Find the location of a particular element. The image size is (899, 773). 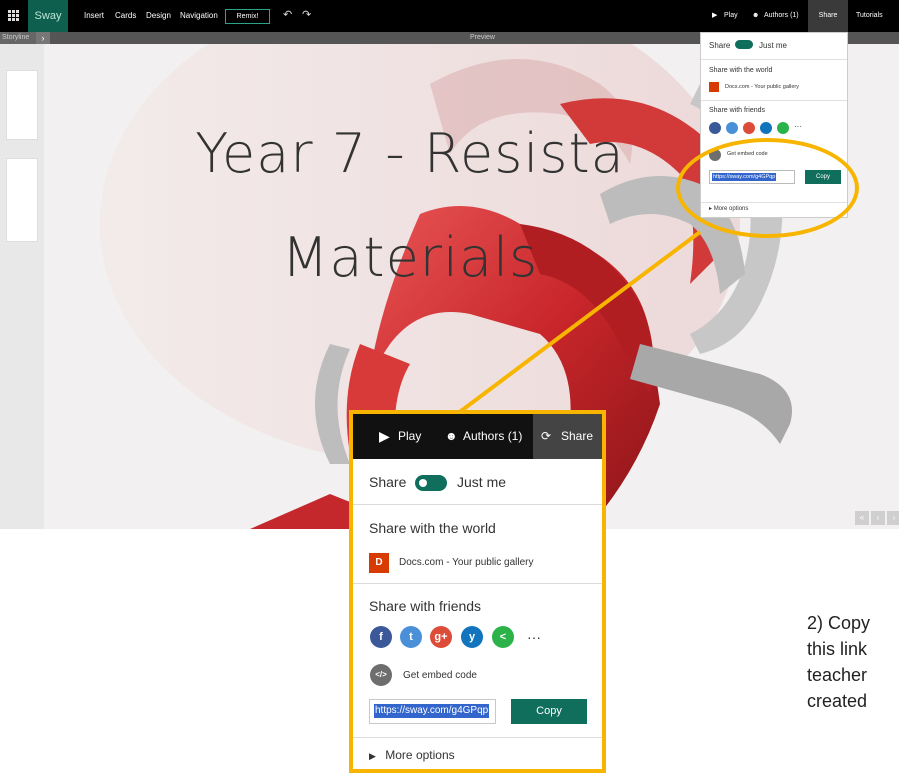

zoom-more-share-icon: ··· is located at coordinates (534, 637).